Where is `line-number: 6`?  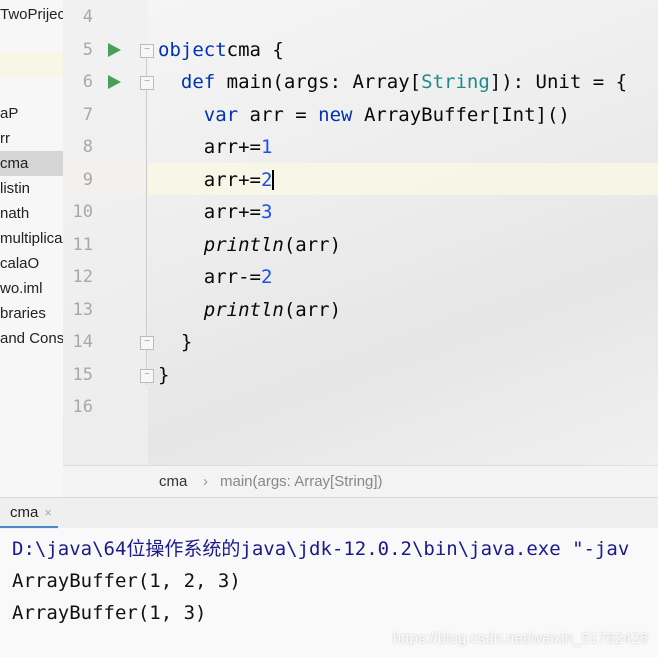
line-number: 6 is located at coordinates (87, 82).